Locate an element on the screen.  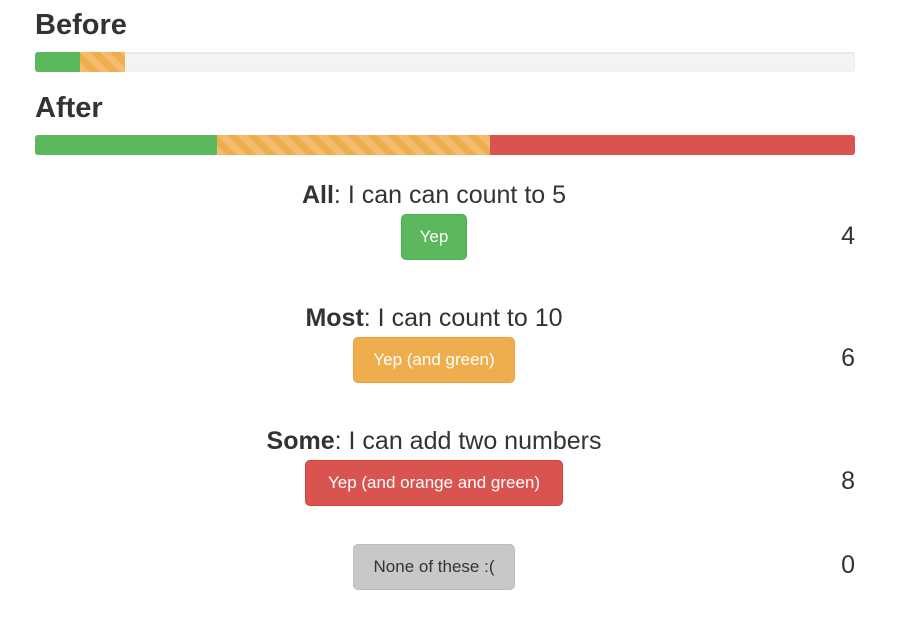
question-text-some: : I can add two numbers is located at coordinates (468, 441).